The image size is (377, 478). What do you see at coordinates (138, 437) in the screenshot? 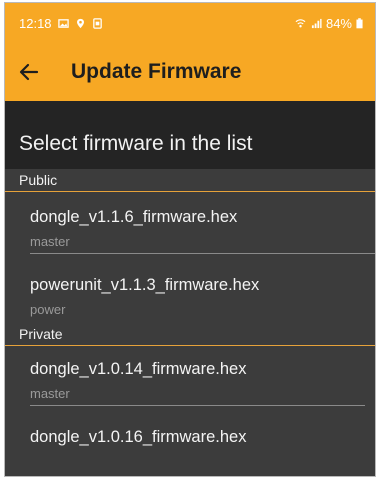
I see `firmware-name: dongle_v1.0.16_firmware.hex` at bounding box center [138, 437].